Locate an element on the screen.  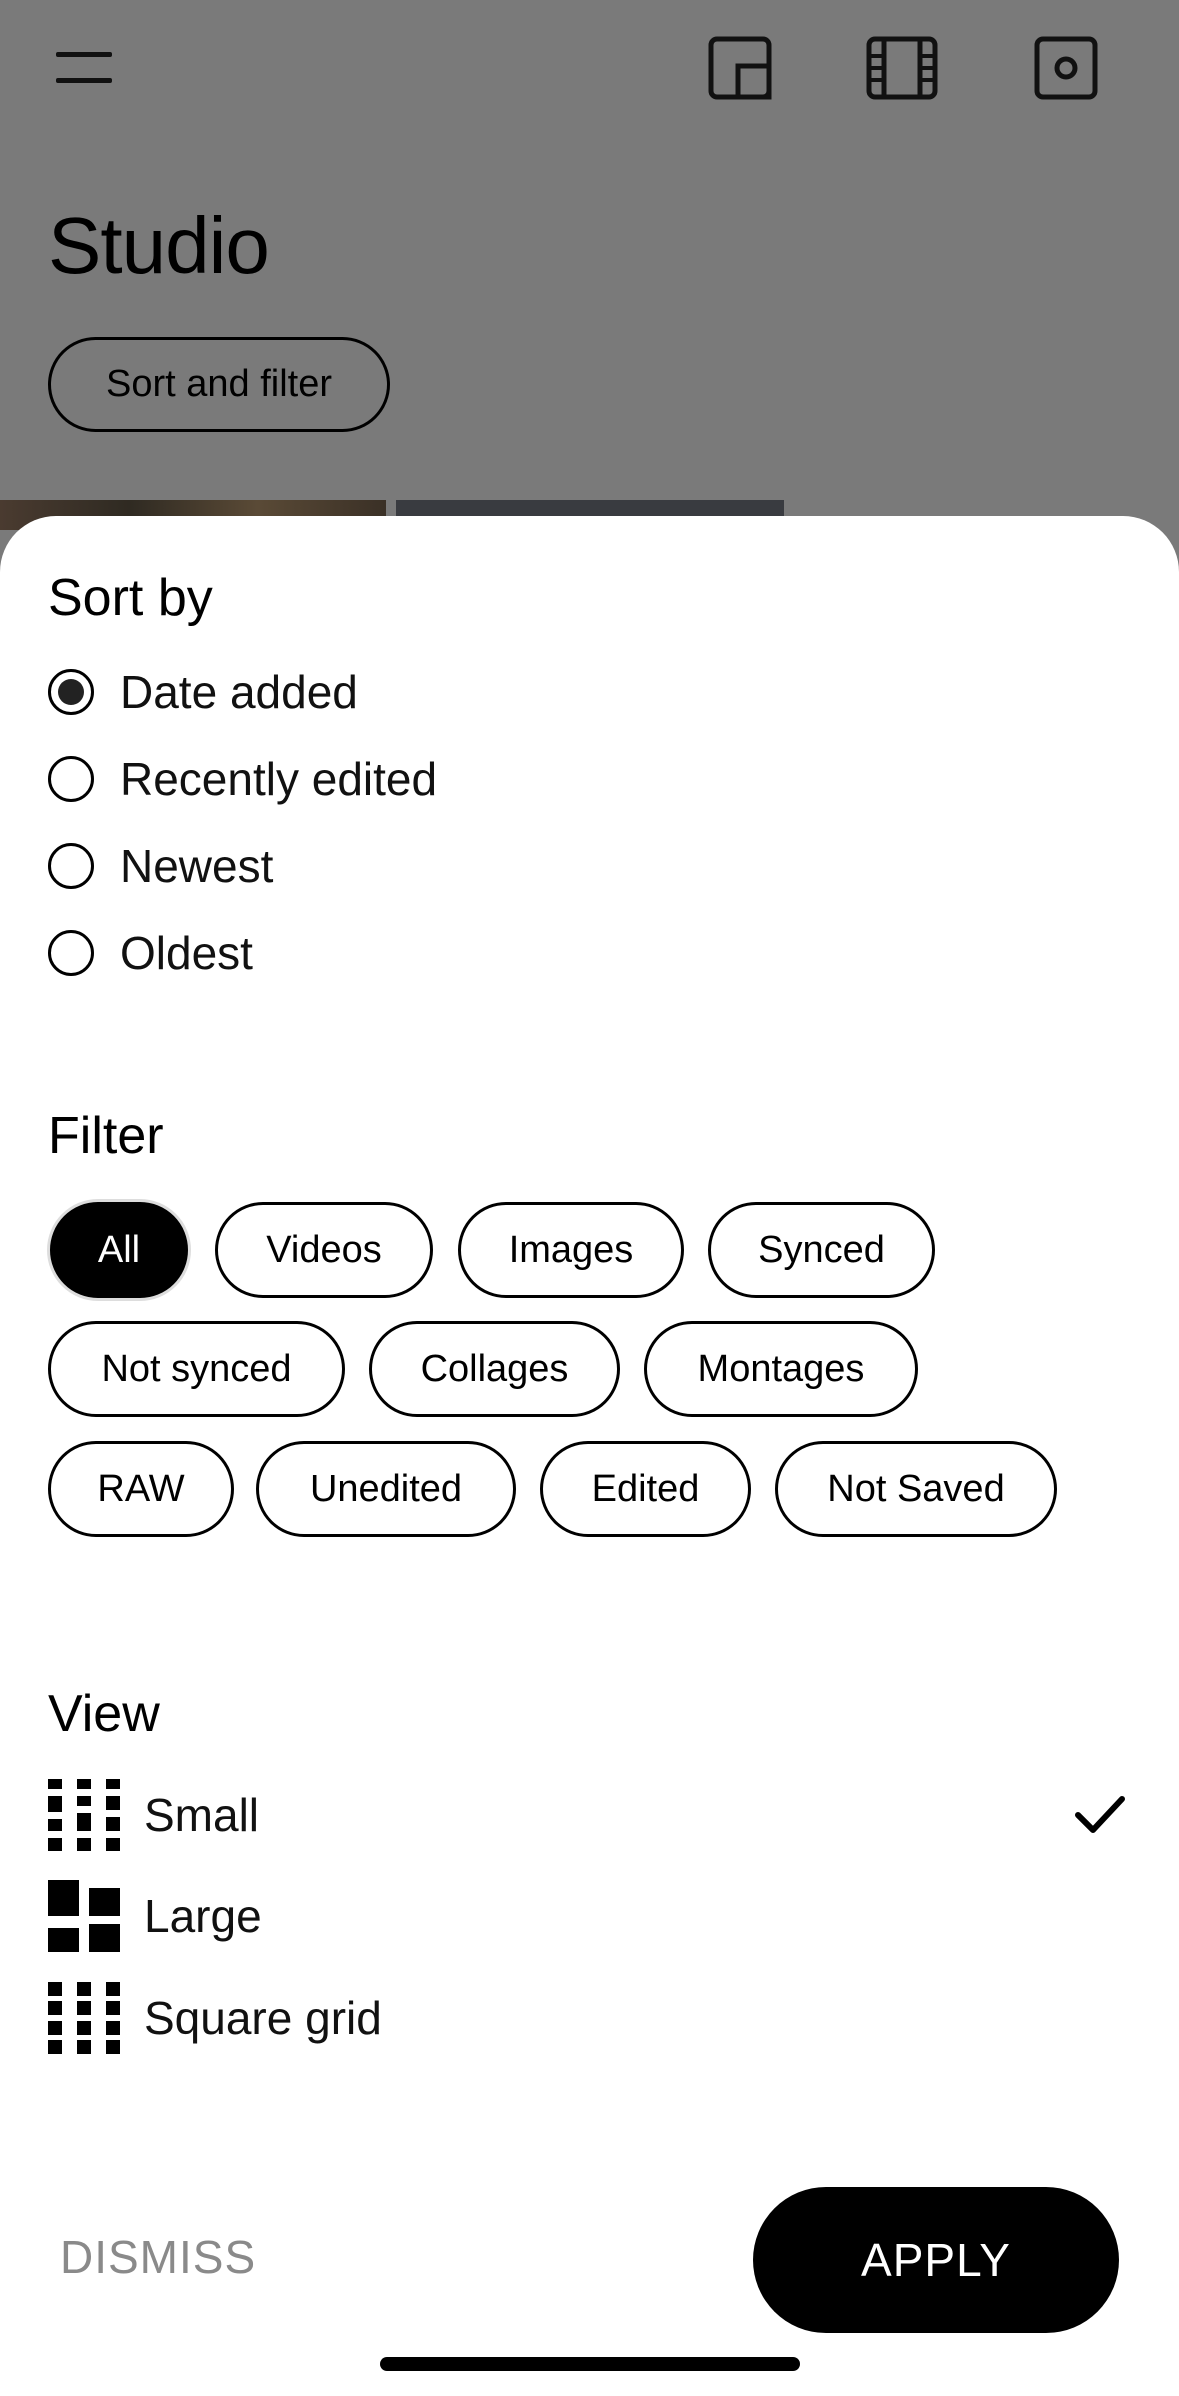
sort-option-recently-edited: Recently edited is located at coordinates (242, 779).